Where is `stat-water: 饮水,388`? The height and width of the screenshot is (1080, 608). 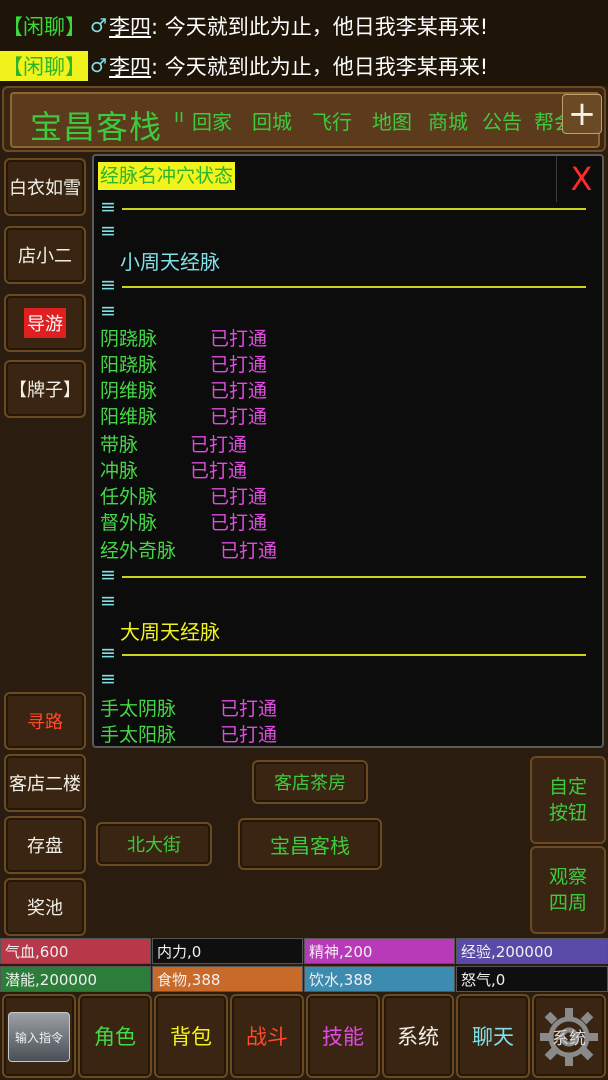
stat-water: 饮水,388 is located at coordinates (379, 979).